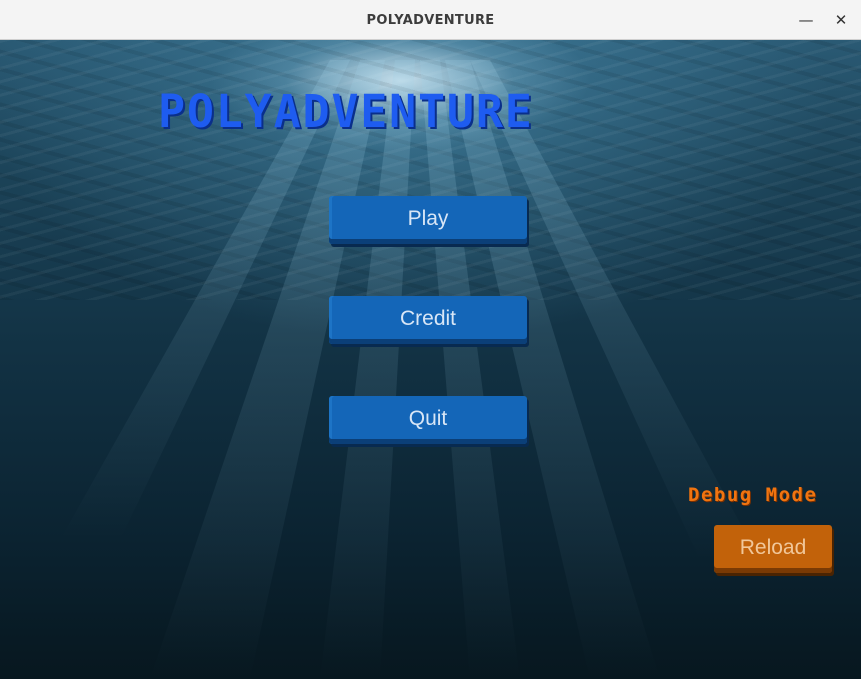 This screenshot has width=861, height=679. I want to click on minimize-icon: —, so click(806, 20).